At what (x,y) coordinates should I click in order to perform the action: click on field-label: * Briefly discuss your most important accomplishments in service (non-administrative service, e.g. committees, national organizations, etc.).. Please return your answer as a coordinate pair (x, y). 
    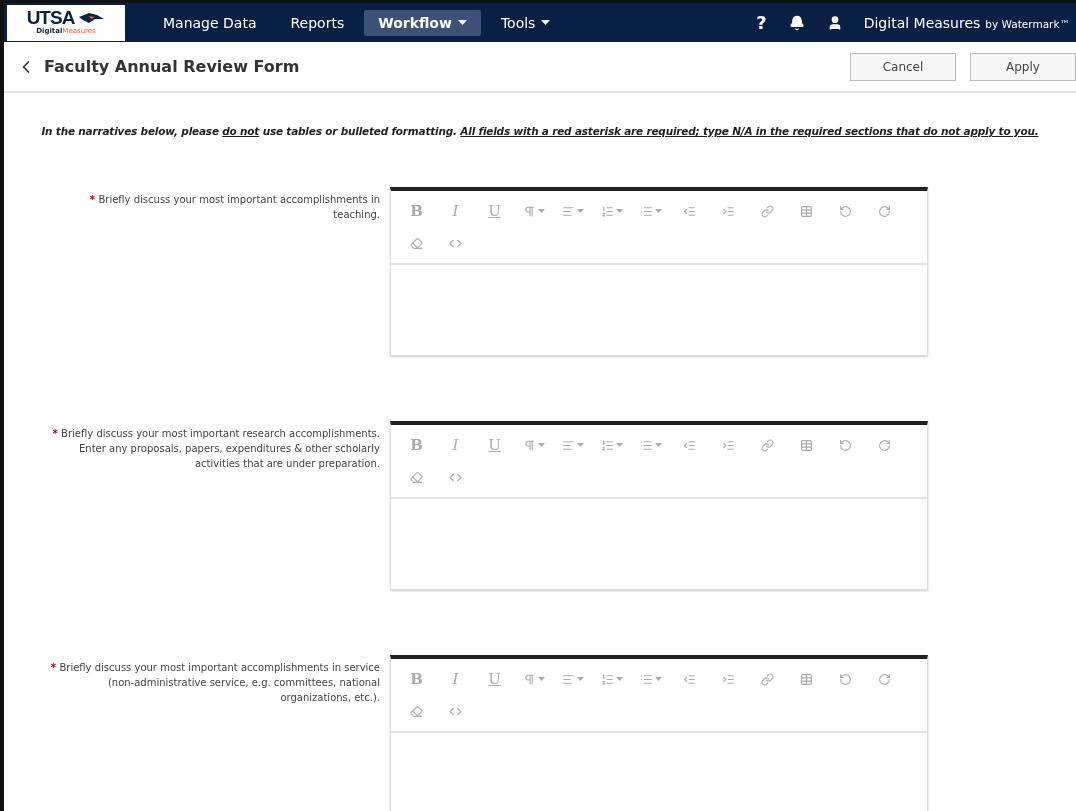
    Looking at the image, I should click on (214, 683).